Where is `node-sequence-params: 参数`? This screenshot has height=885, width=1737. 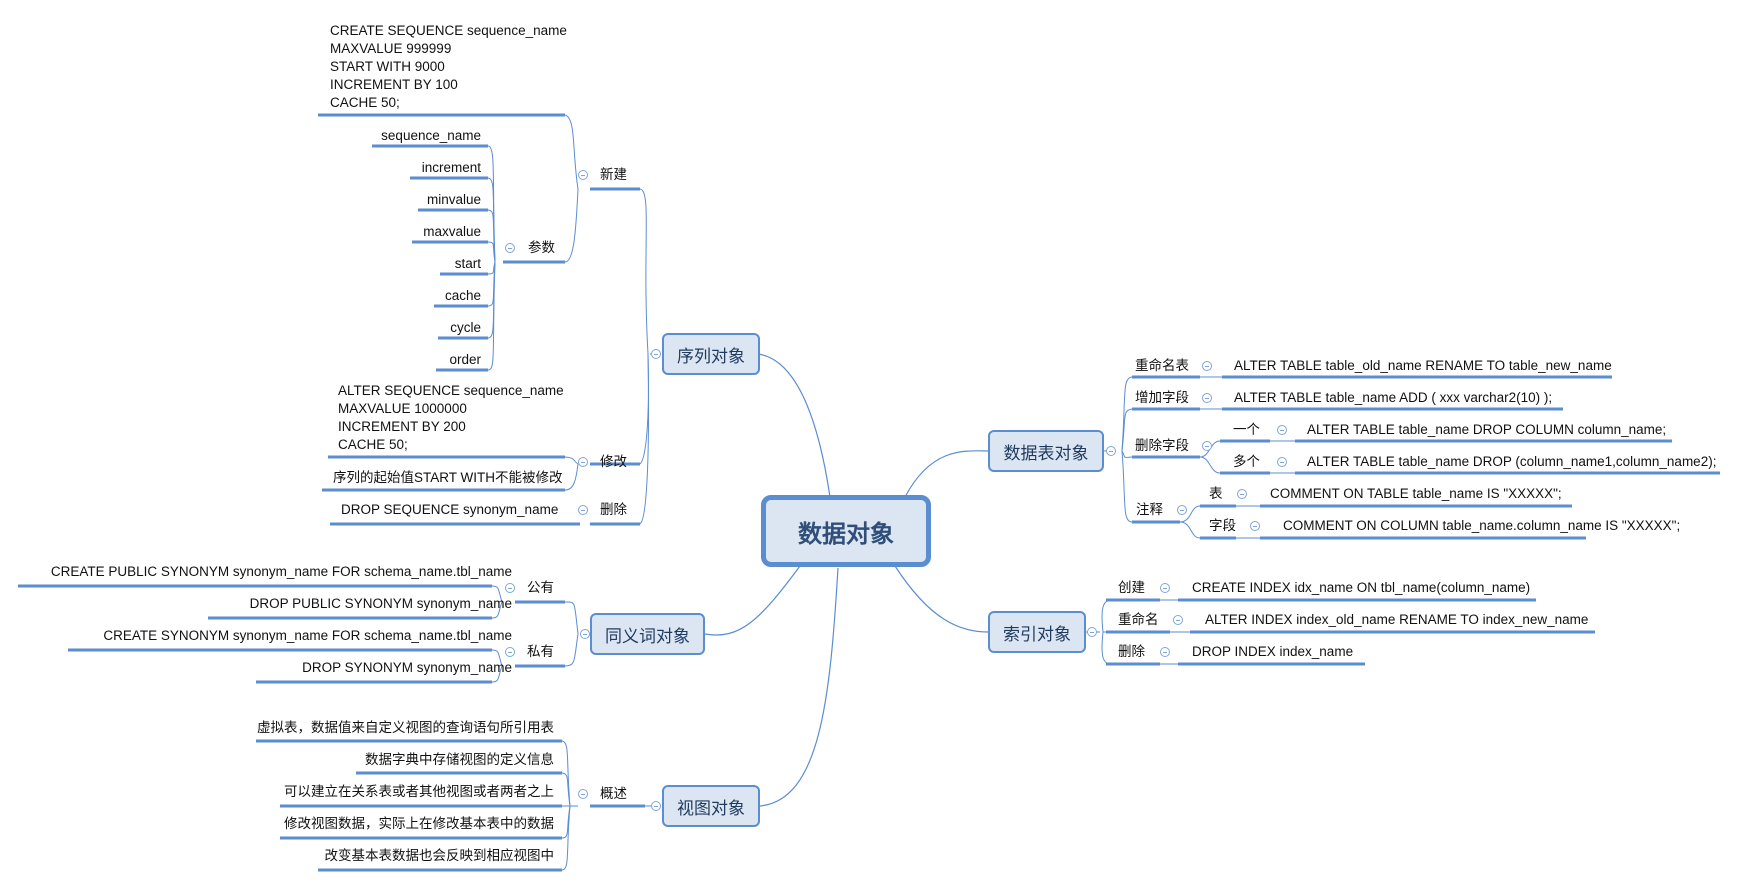 node-sequence-params: 参数 is located at coordinates (541, 248).